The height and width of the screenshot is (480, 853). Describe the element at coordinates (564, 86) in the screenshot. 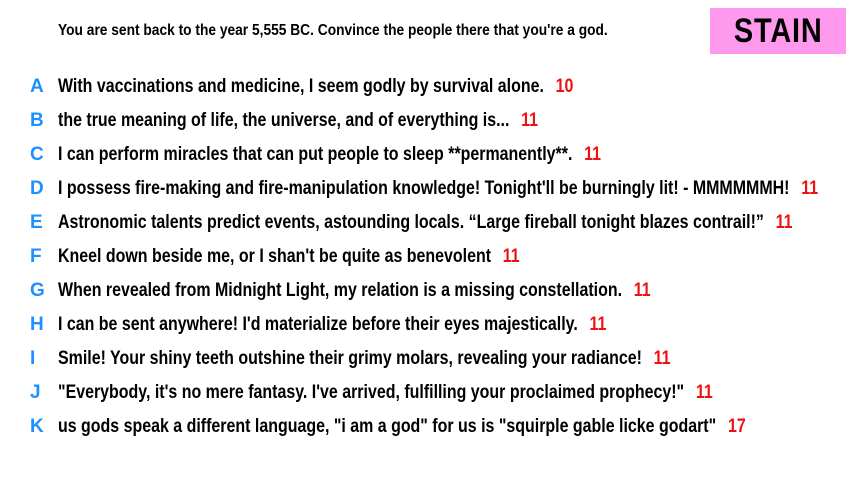

I see `answer-score: 10` at that location.